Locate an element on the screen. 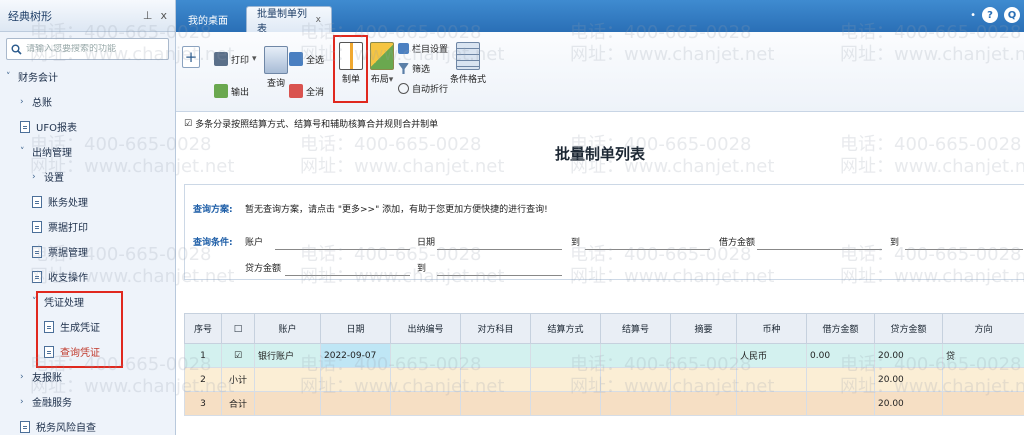  credit-amount-to-input is located at coordinates (499, 275).